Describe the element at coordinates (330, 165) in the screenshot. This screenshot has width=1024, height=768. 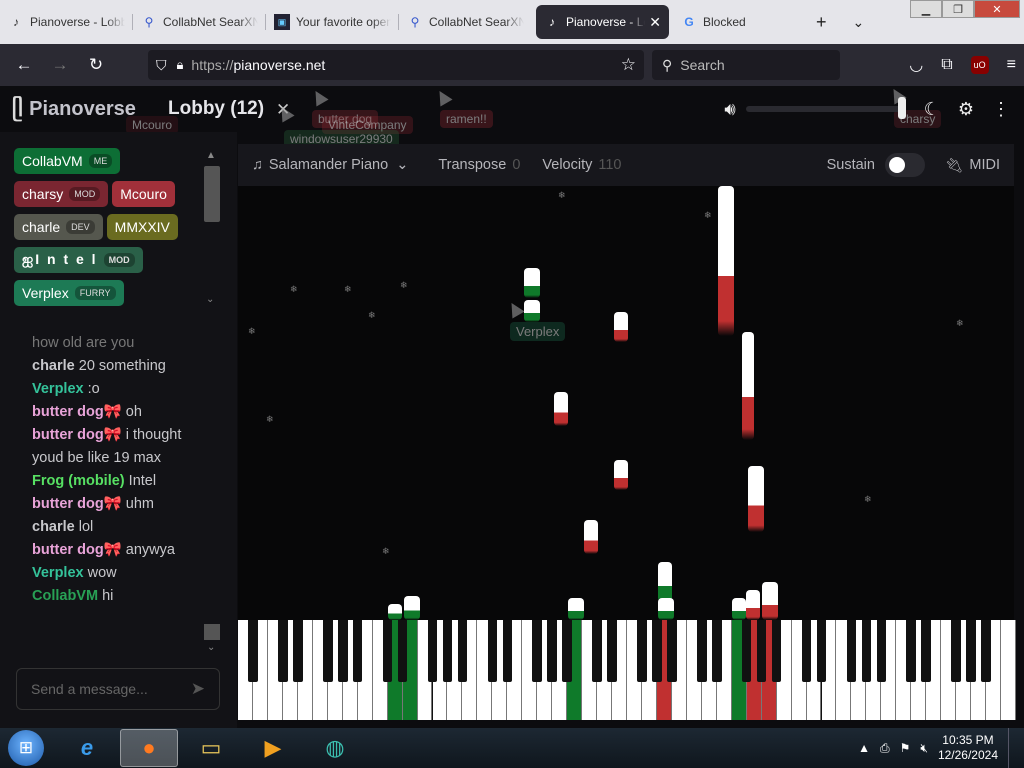
I see `instrument-select: ♫ Salamander Piano ⌄` at that location.